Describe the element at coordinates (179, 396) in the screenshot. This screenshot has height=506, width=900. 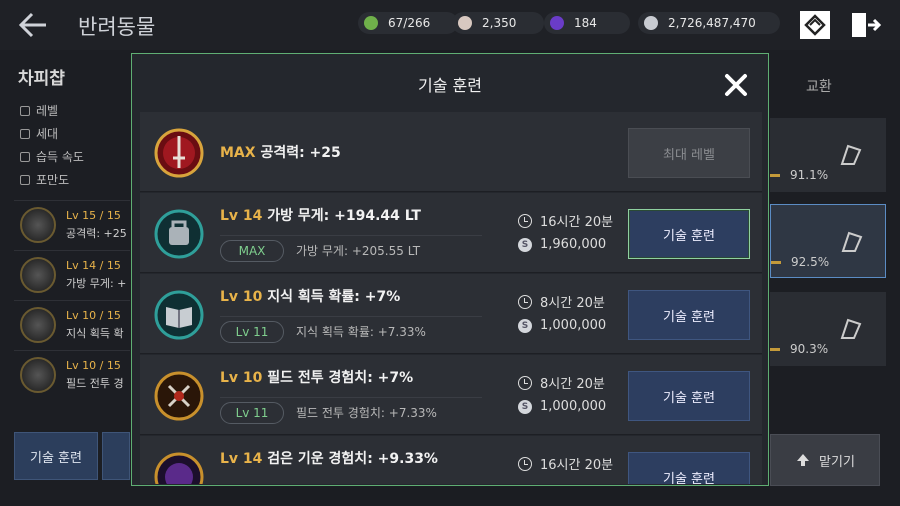
I see `battle-exp-skill-icon` at that location.